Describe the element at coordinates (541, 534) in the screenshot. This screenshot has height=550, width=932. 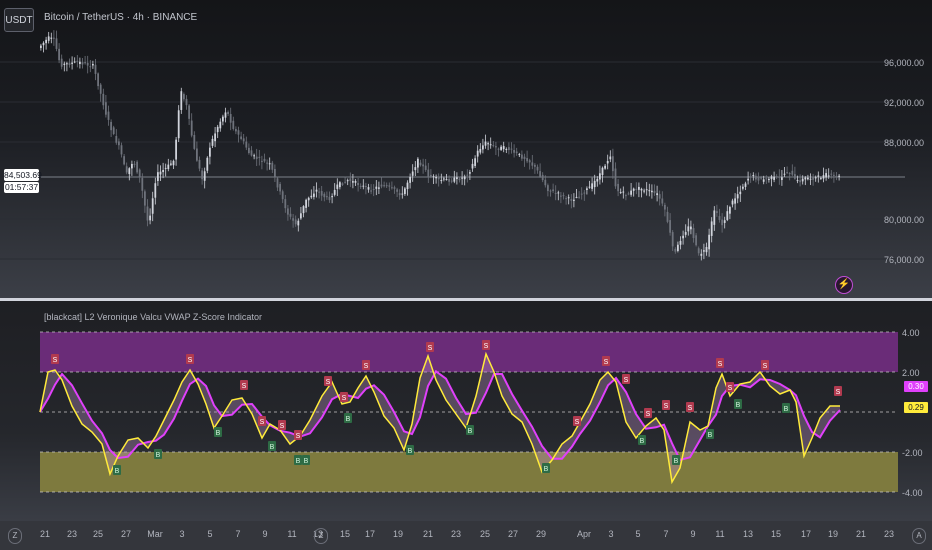
I see `time-label: 29` at that location.